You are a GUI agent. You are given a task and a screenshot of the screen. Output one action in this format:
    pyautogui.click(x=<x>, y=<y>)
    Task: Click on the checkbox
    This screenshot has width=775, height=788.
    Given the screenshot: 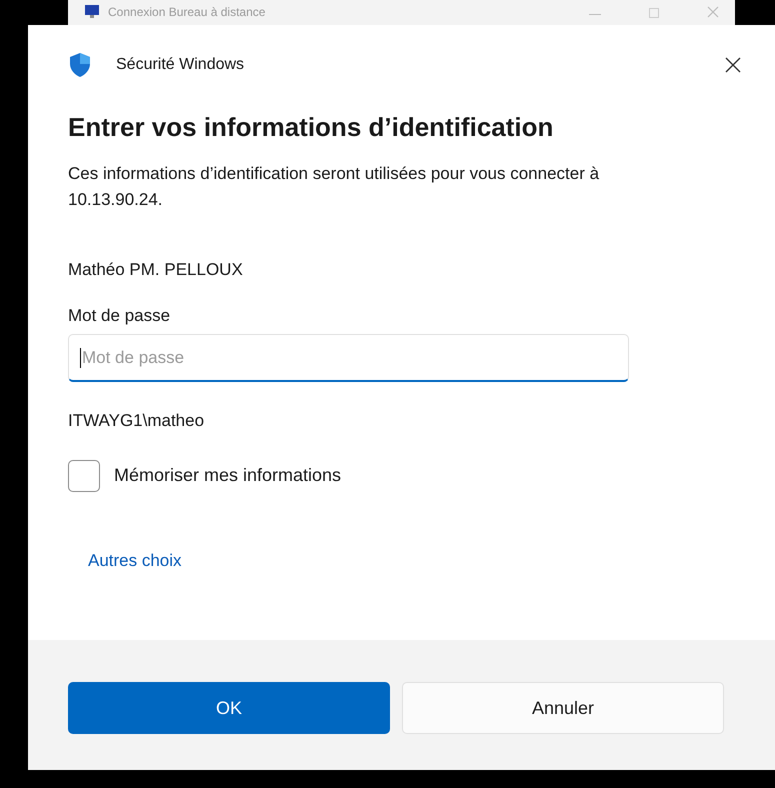 What is the action you would take?
    pyautogui.click(x=84, y=476)
    